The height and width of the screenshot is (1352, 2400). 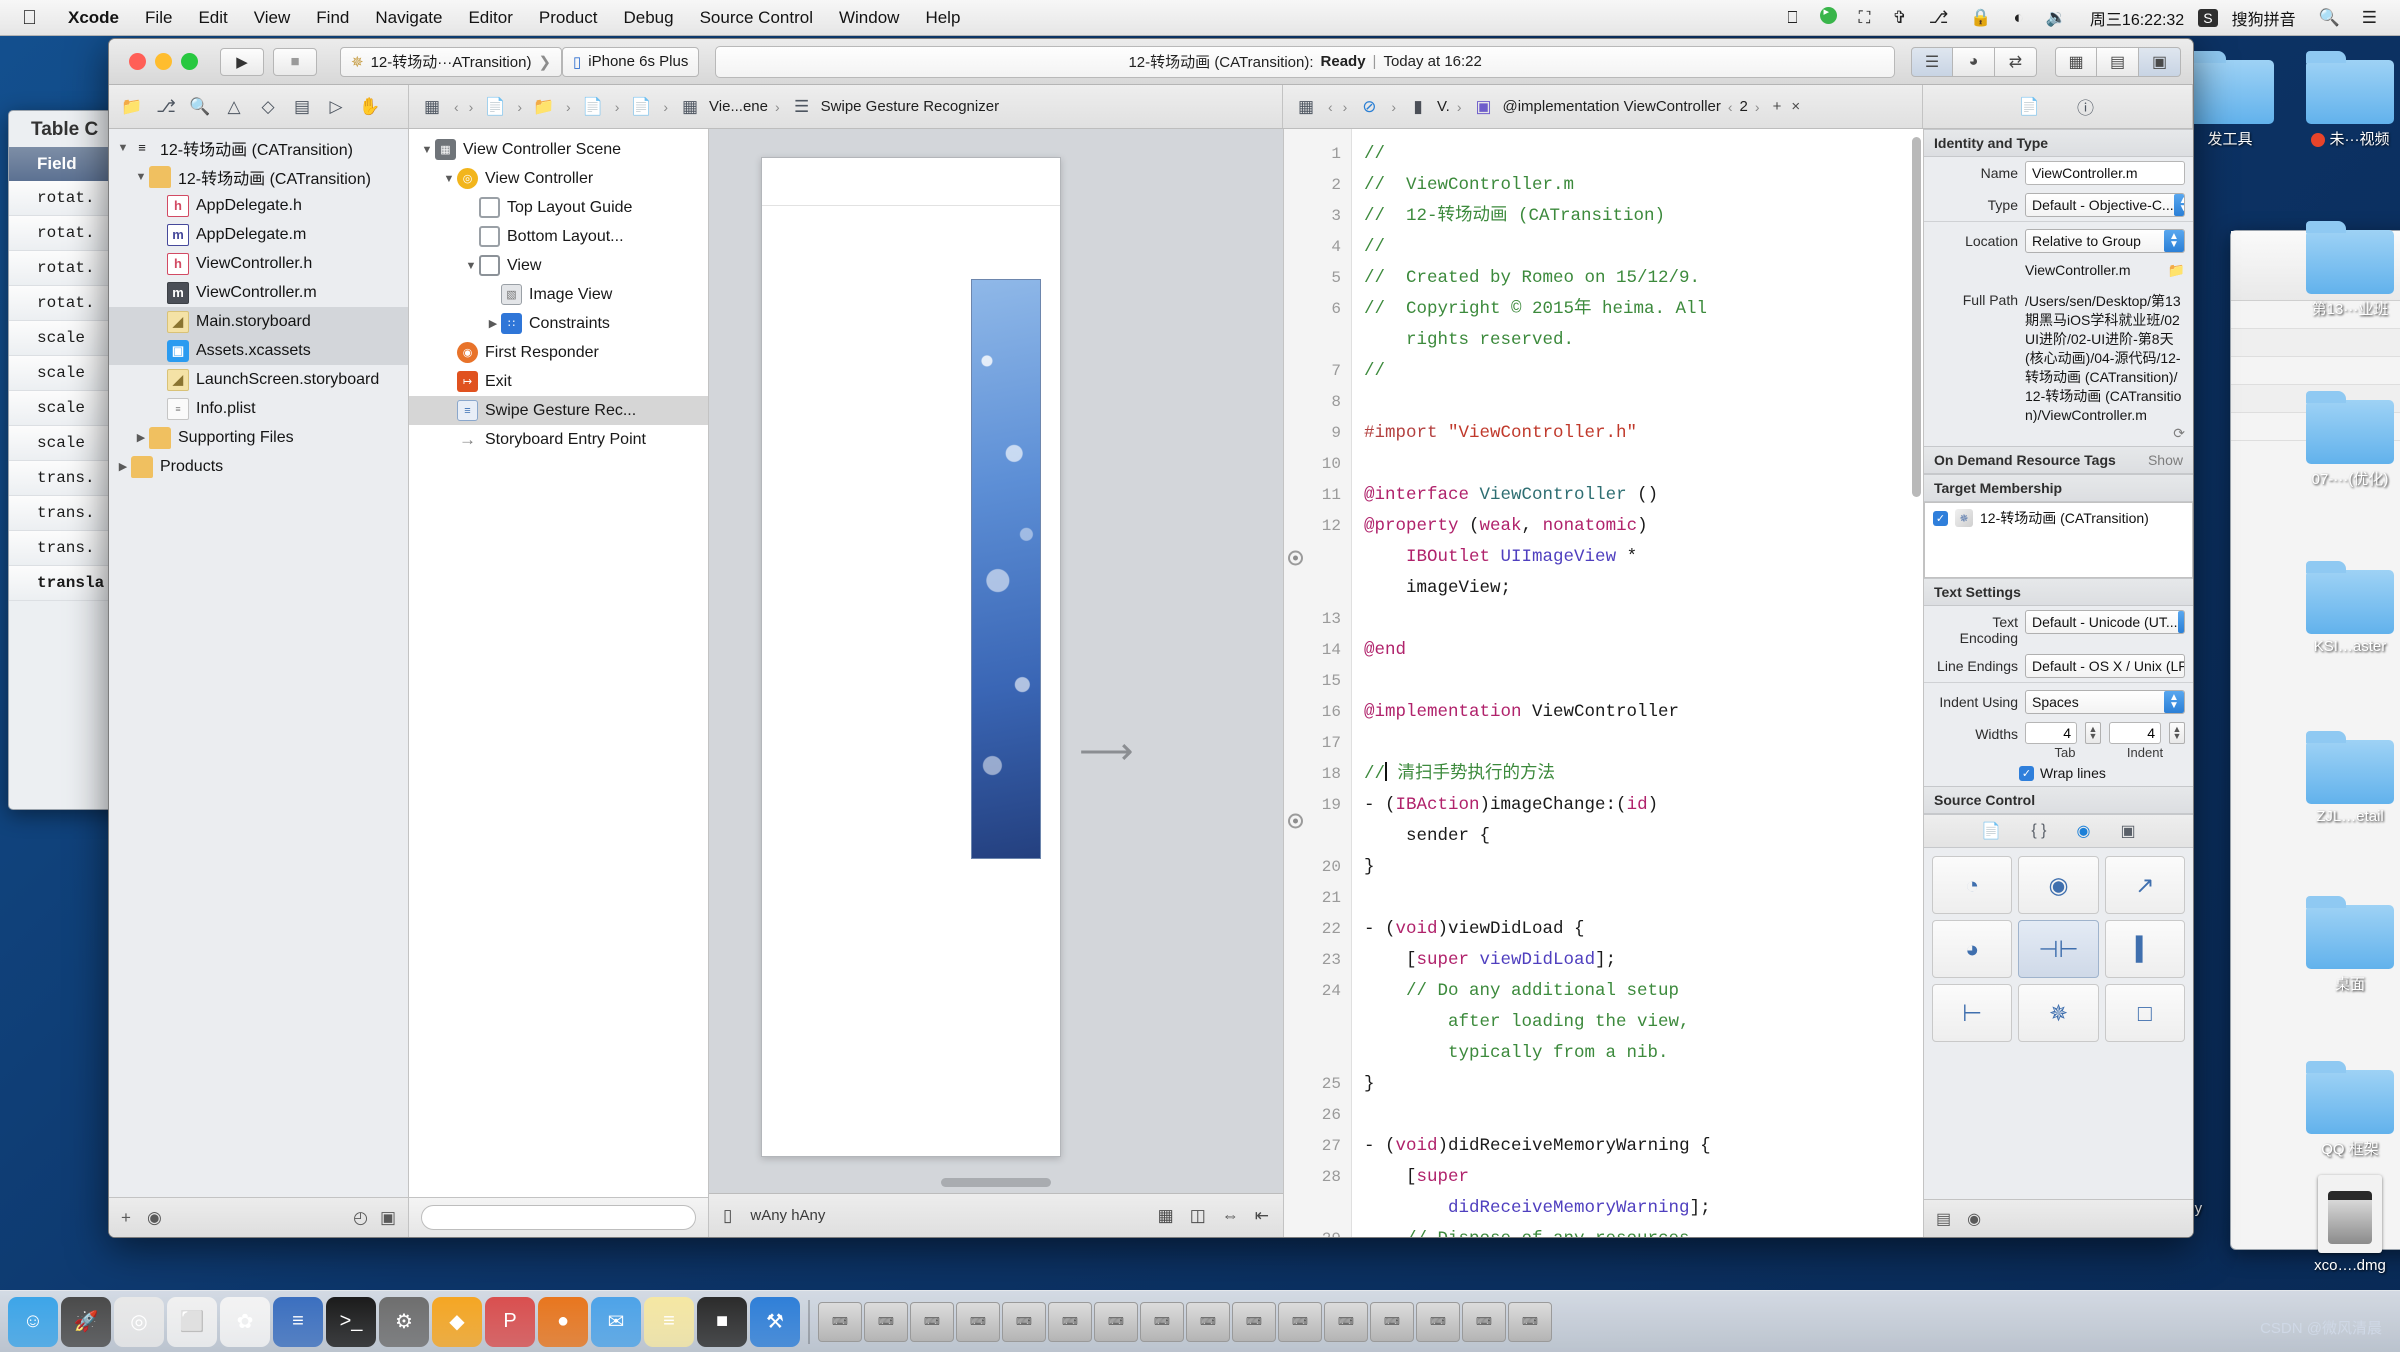 What do you see at coordinates (1899, 18) in the screenshot?
I see `airdrop-icon: ✞` at bounding box center [1899, 18].